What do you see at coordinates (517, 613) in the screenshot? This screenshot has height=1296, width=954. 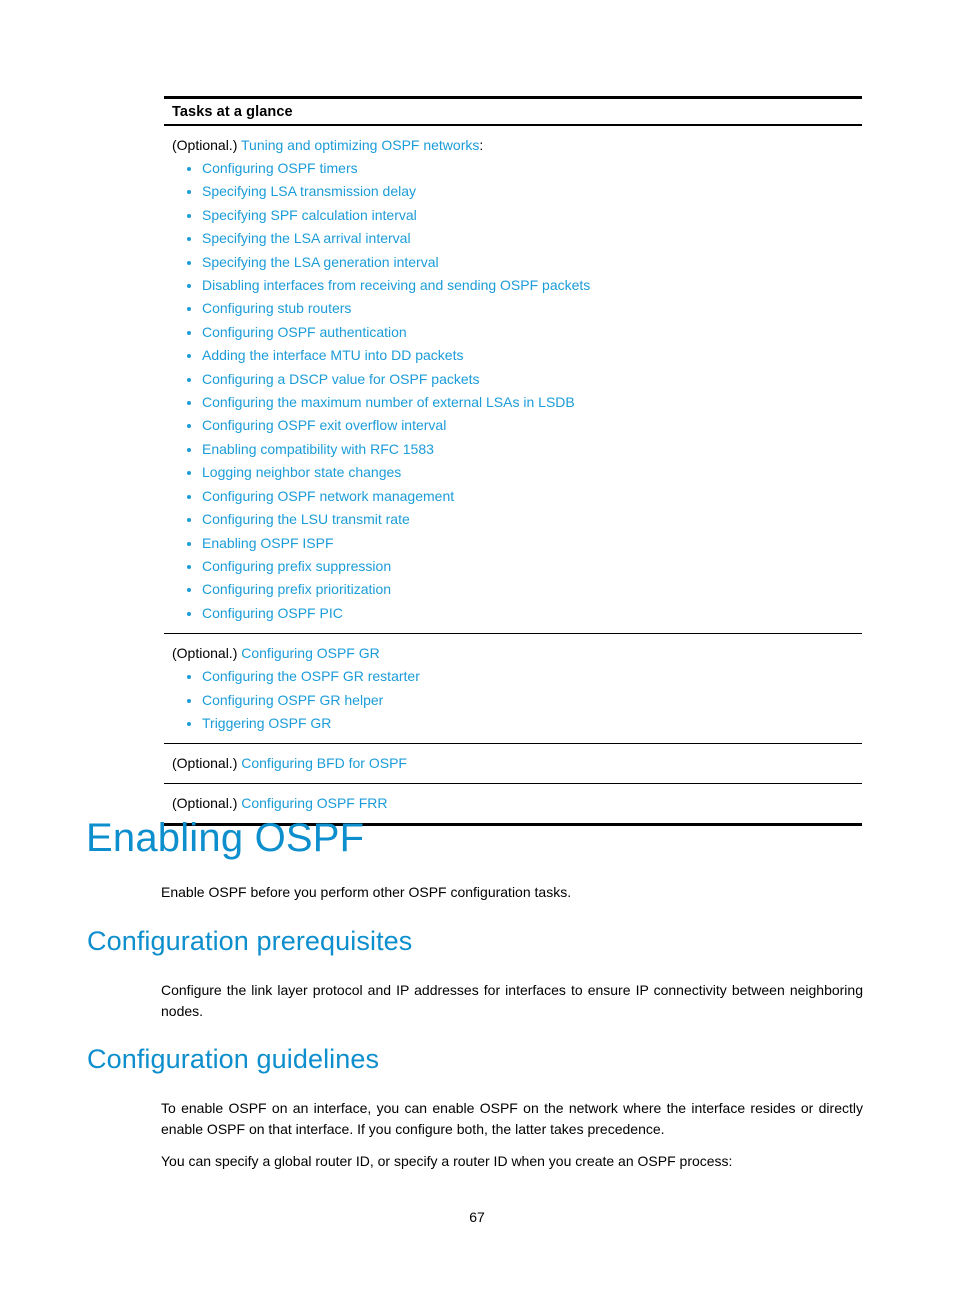 I see `list-item: Configuring OSPF PIC` at bounding box center [517, 613].